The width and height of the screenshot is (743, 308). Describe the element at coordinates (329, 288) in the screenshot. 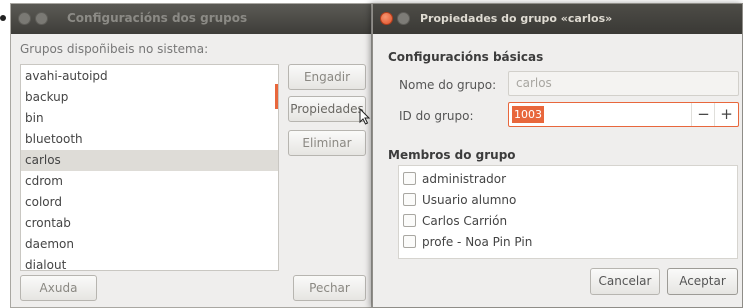

I see `close-button: Pechar` at that location.